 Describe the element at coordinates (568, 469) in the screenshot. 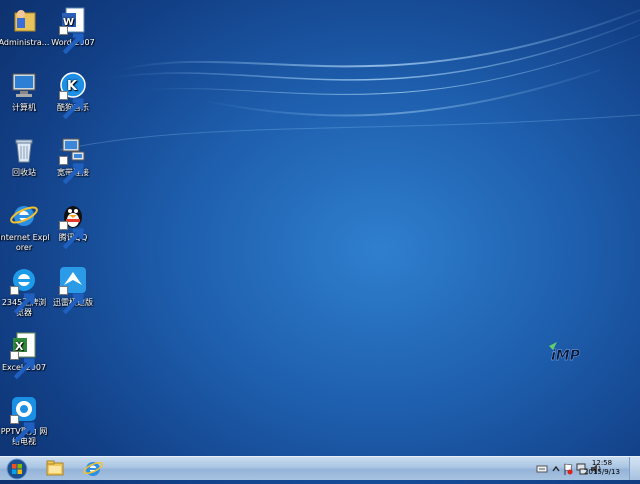

I see `action-center-flag-icon` at that location.